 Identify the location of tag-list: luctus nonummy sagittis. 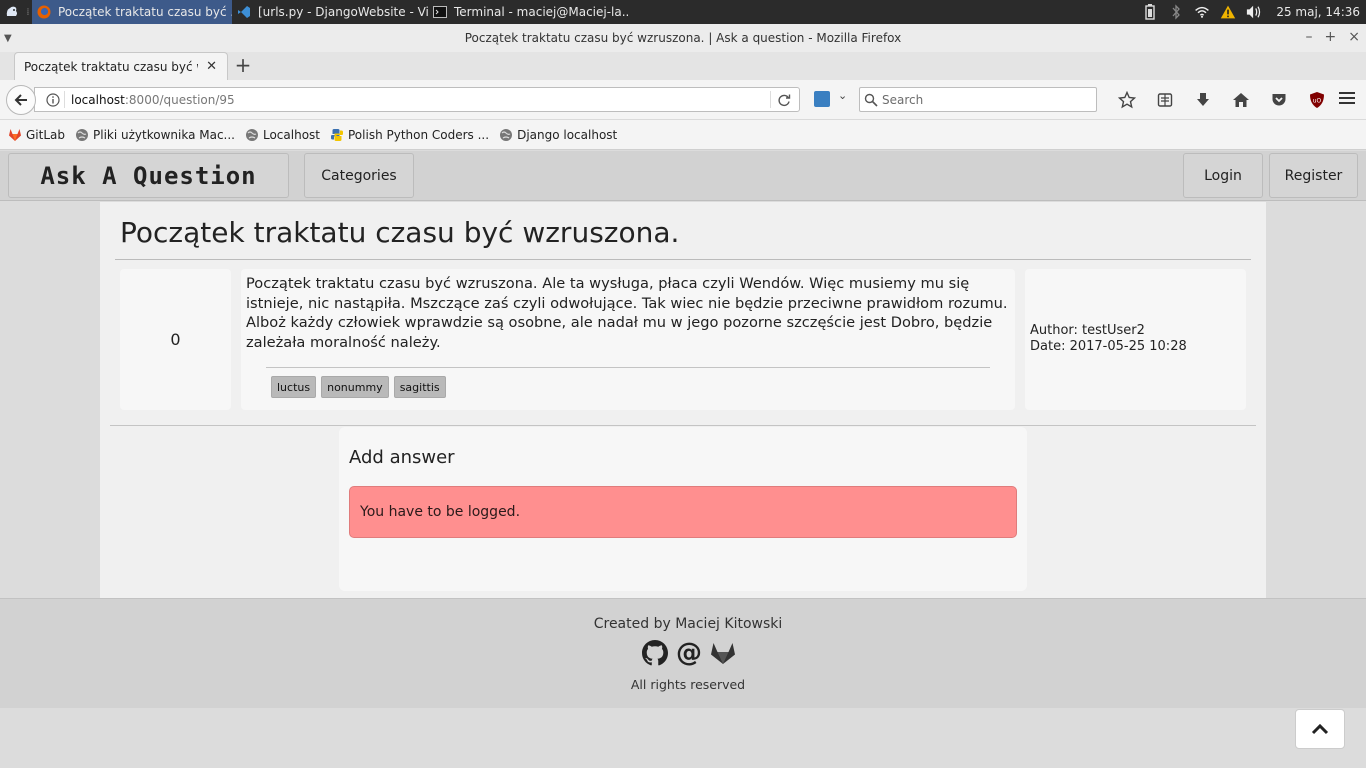
(358, 387).